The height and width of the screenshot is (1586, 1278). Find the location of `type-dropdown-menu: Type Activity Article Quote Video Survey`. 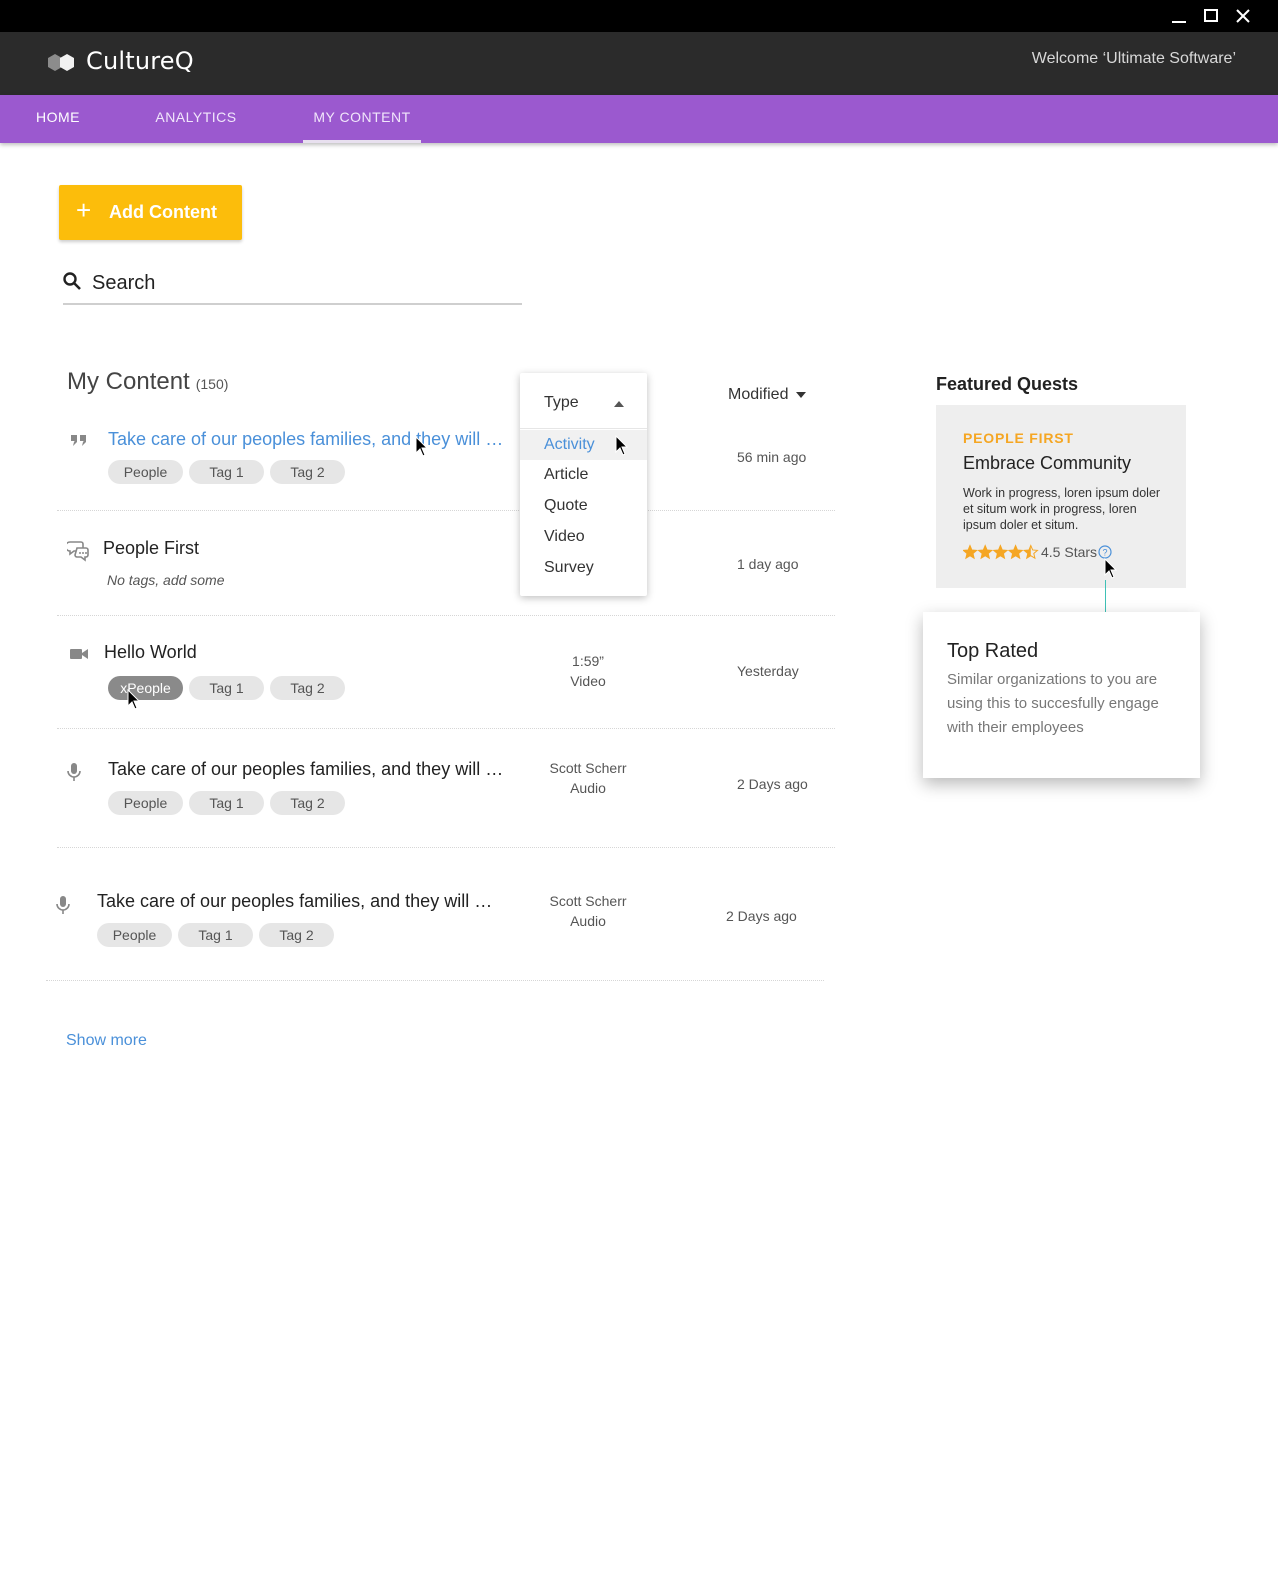

type-dropdown-menu: Type Activity Article Quote Video Survey is located at coordinates (583, 484).